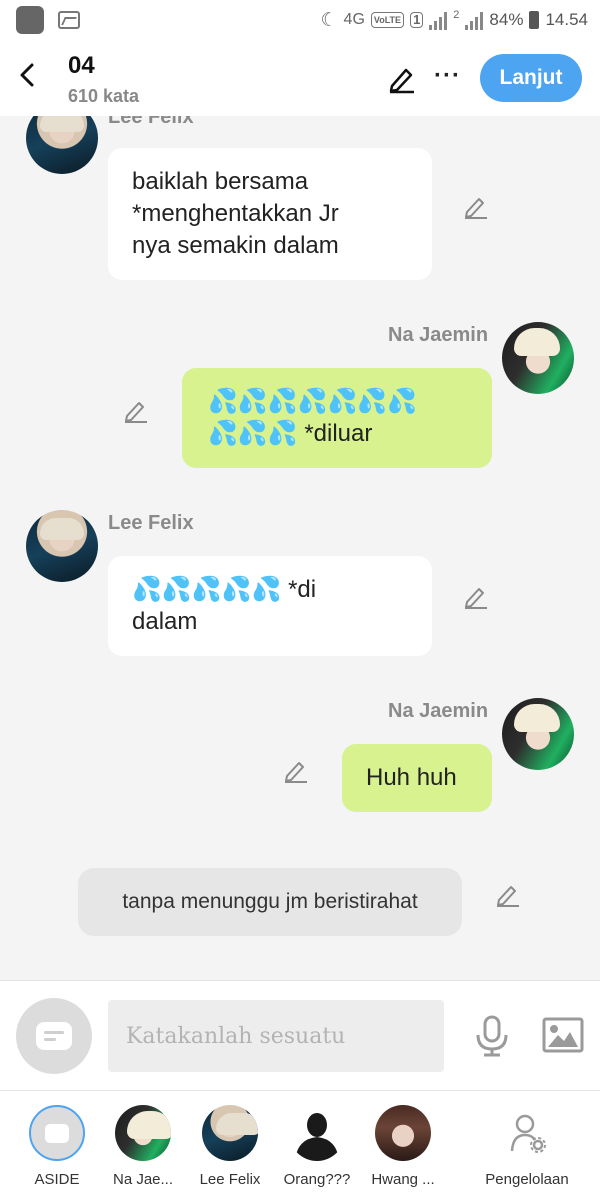 This screenshot has width=600, height=1200. Describe the element at coordinates (300, 78) in the screenshot. I see `story-header: 04 610 kata ··· Lanjut` at that location.